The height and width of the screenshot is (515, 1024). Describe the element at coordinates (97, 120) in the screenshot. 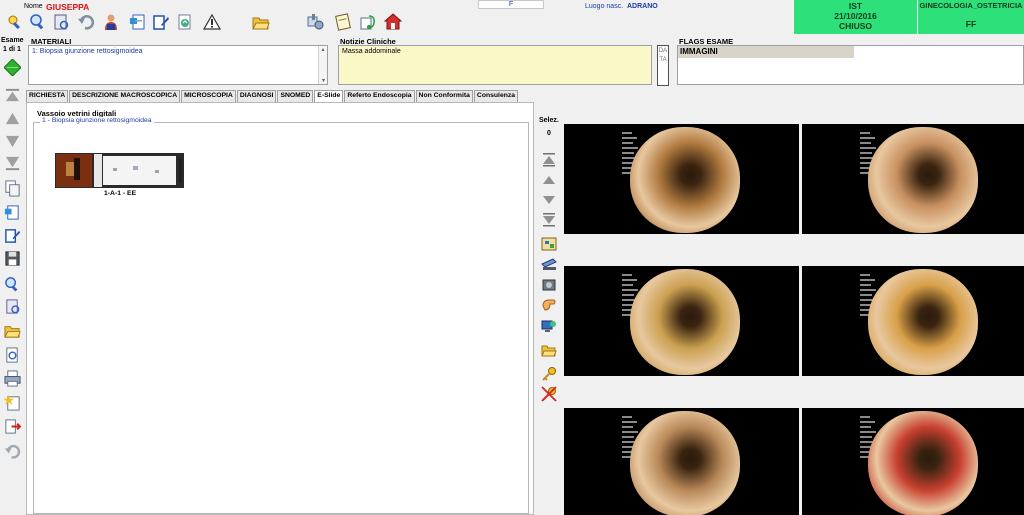

I see `slide-group-label: 1 - Biopsia giunzione rettosigmoidea` at that location.